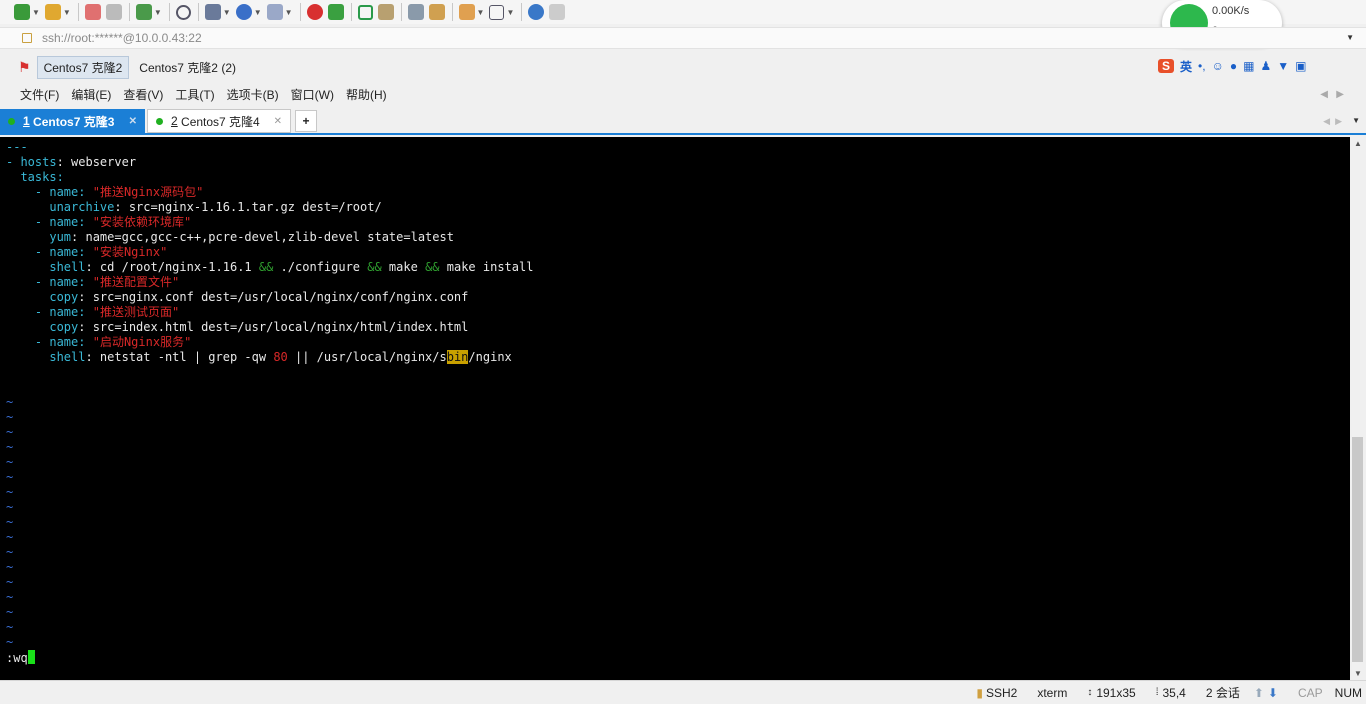 The height and width of the screenshot is (704, 1366). I want to click on xftp-button, so click(314, 12).